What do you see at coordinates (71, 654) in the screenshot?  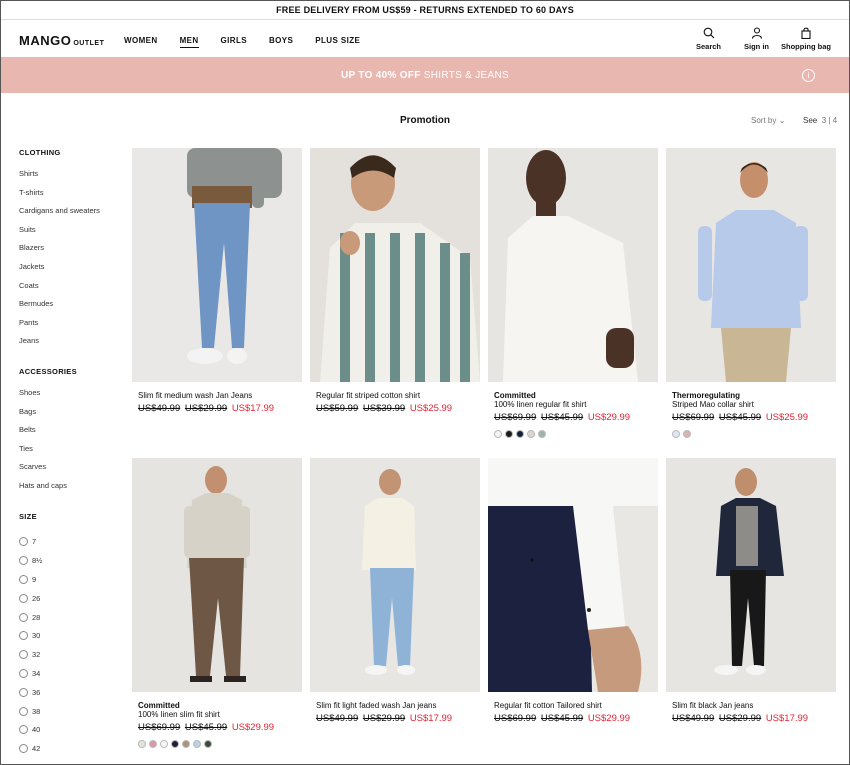 I see `size-option: 32` at bounding box center [71, 654].